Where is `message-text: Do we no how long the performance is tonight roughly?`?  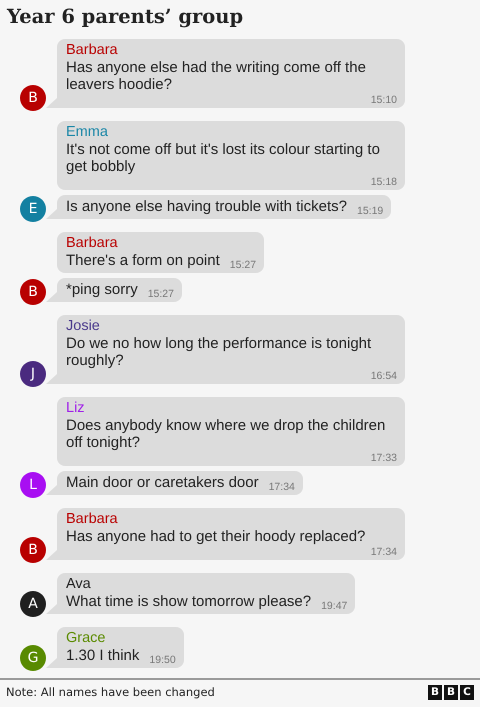
message-text: Do we no how long the performance is tonight roughly? is located at coordinates (219, 352).